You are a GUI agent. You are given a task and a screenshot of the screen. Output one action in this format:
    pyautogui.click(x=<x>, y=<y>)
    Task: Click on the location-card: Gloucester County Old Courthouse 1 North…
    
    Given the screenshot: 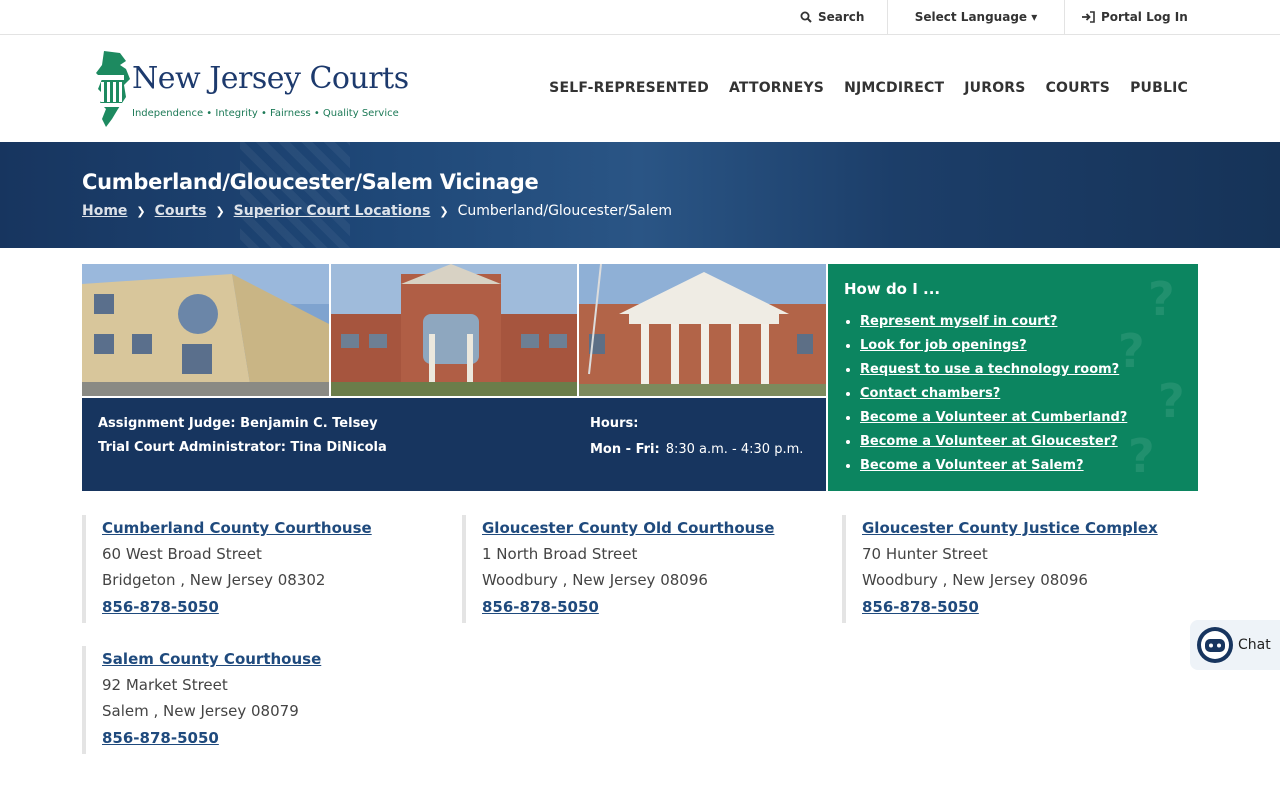 What is the action you would take?
    pyautogui.click(x=632, y=569)
    